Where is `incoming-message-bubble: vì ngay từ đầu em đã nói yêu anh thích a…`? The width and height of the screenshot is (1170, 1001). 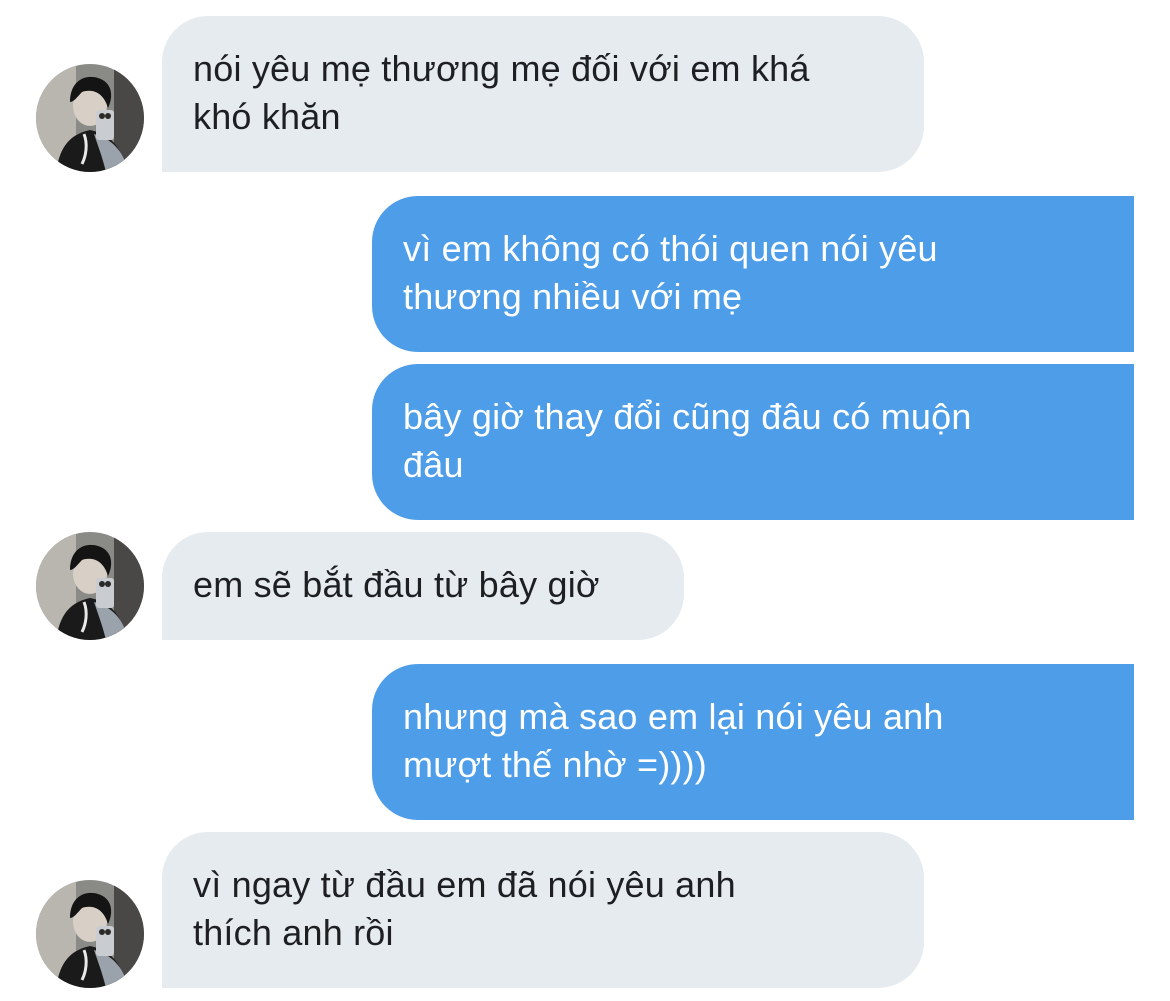 incoming-message-bubble: vì ngay từ đầu em đã nói yêu anh thích a… is located at coordinates (543, 910).